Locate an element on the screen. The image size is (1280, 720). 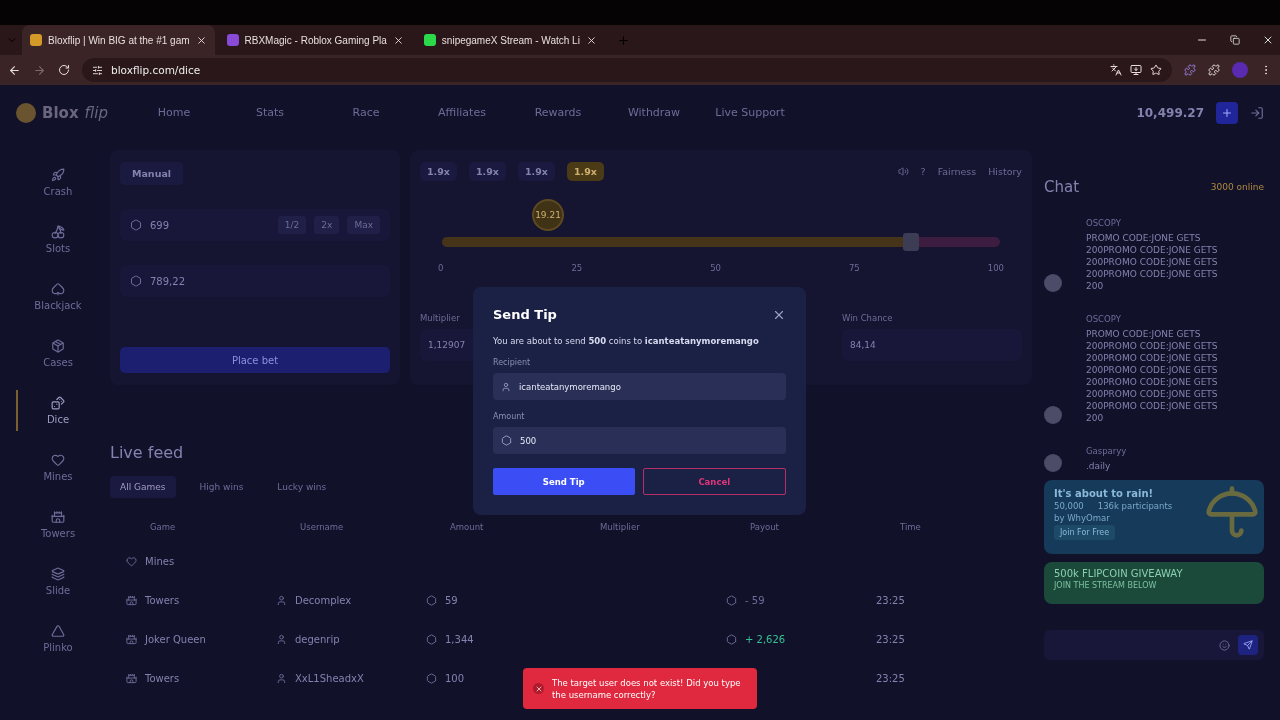
nav-link: Affiliates is located at coordinates (462, 112).